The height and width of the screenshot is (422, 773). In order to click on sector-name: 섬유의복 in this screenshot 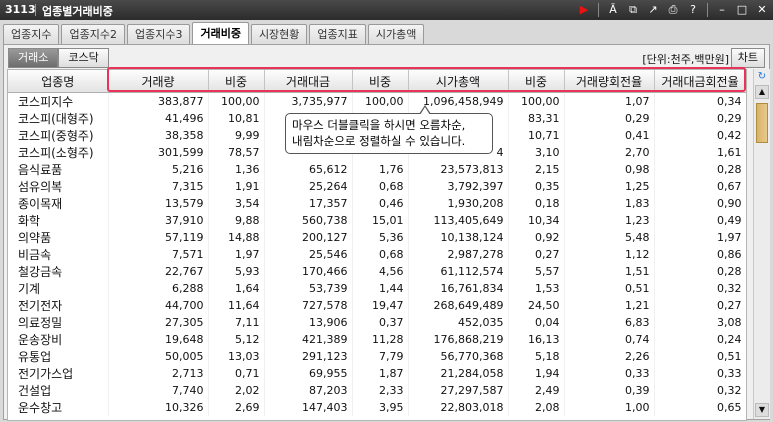, I will do `click(58, 186)`.